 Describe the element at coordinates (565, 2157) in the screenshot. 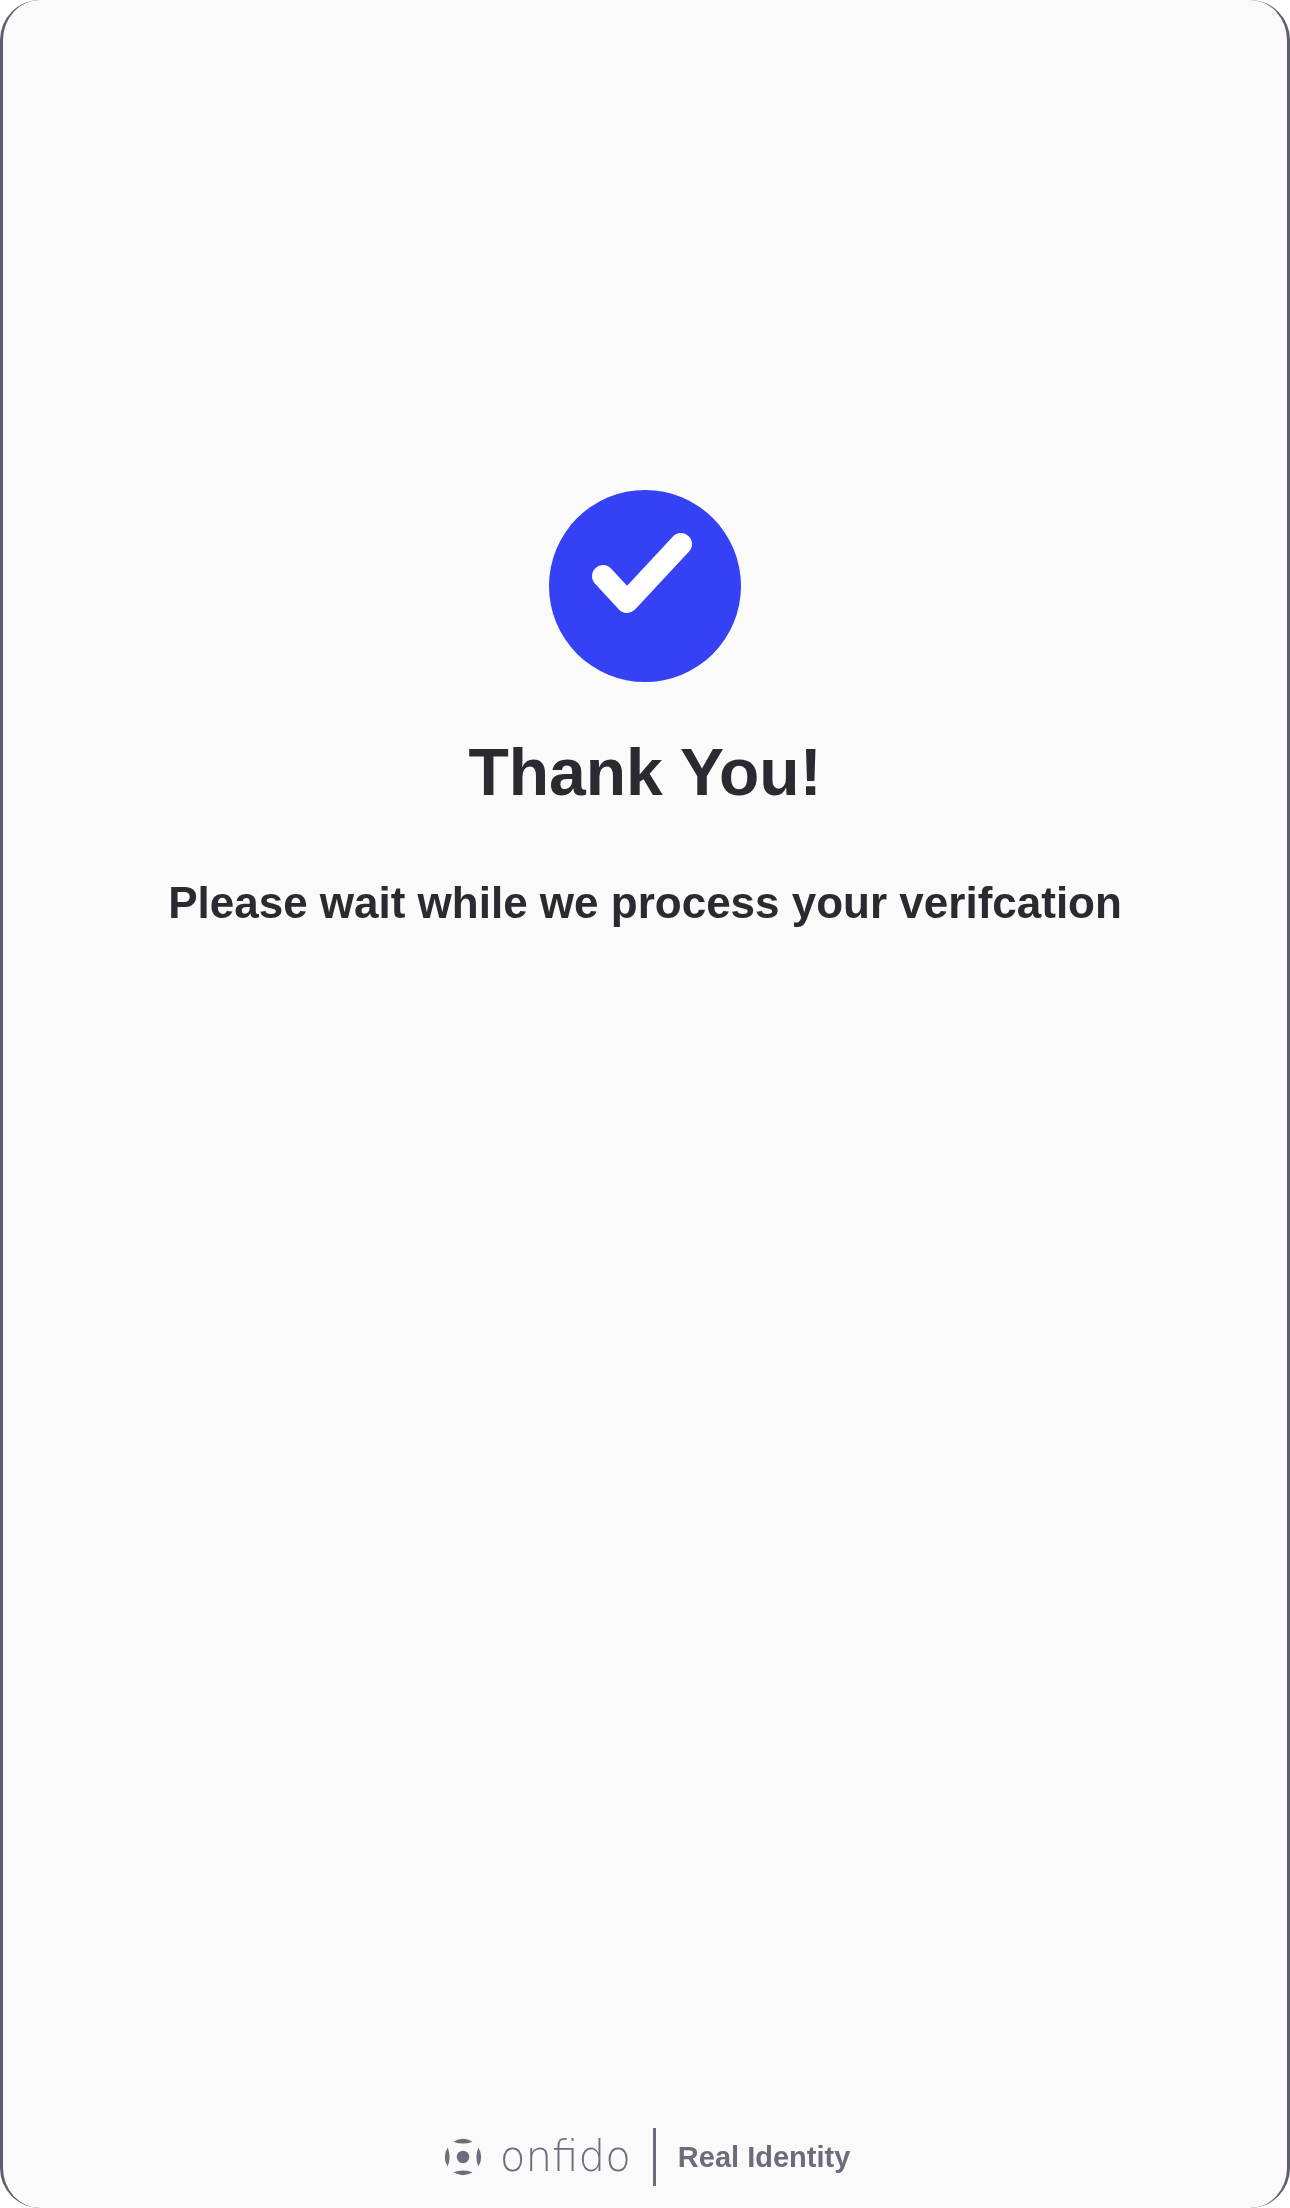

I see `brand-name: onfido` at that location.